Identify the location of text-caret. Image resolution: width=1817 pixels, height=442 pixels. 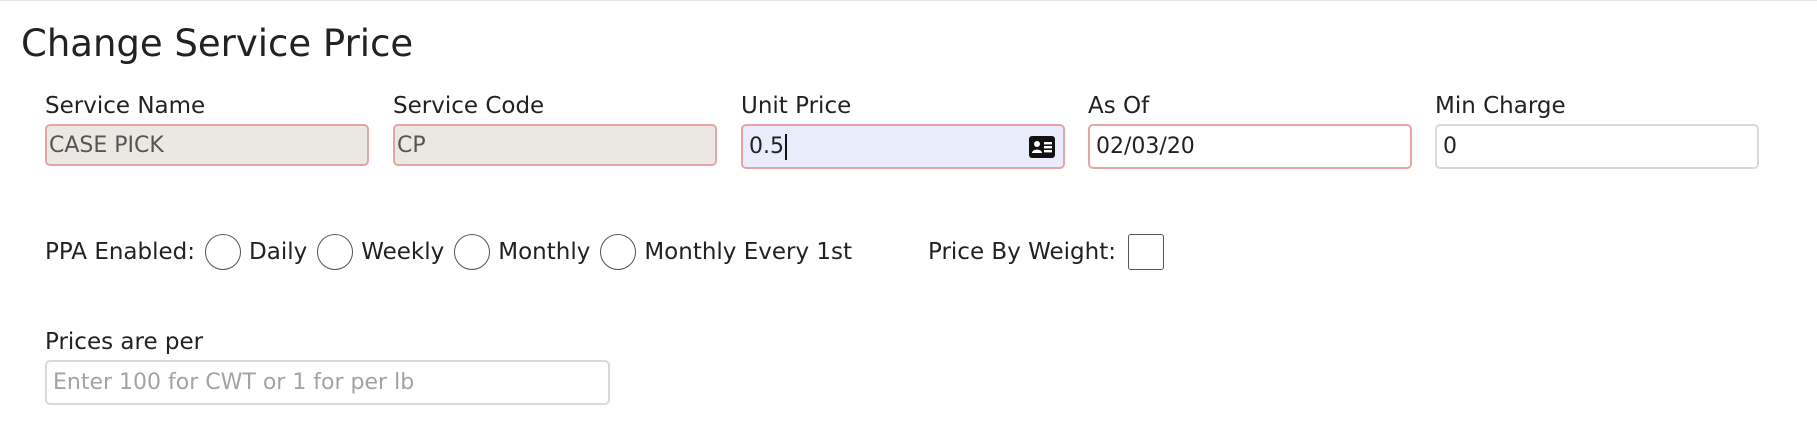
(786, 146).